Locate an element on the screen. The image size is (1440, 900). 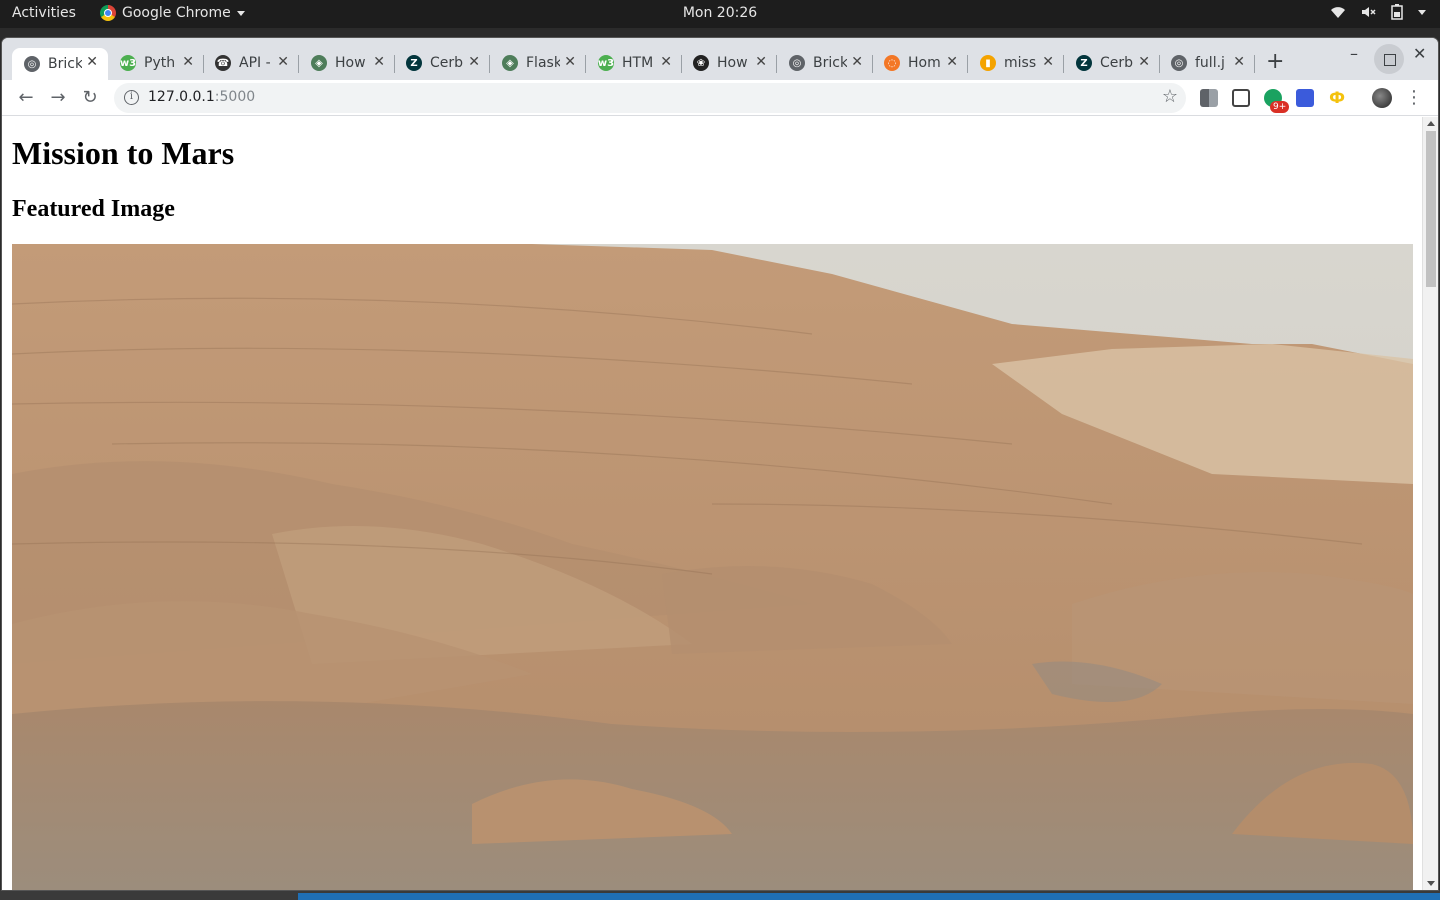
bookmark-star-icon: ☆ is located at coordinates (1170, 96).